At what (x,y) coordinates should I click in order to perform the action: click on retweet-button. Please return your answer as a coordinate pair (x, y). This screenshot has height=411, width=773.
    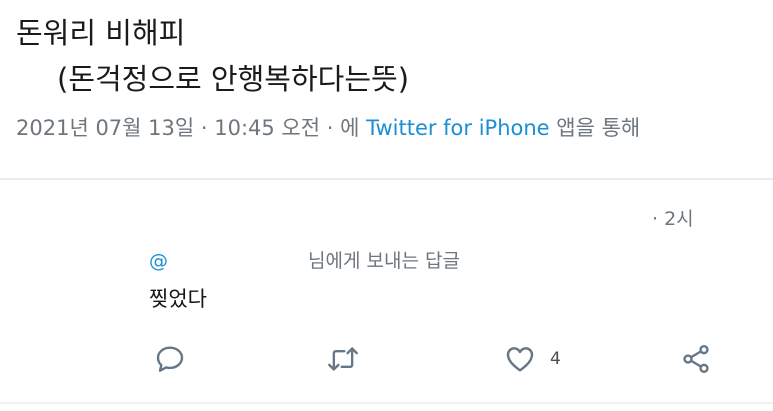
    Looking at the image, I should click on (343, 359).